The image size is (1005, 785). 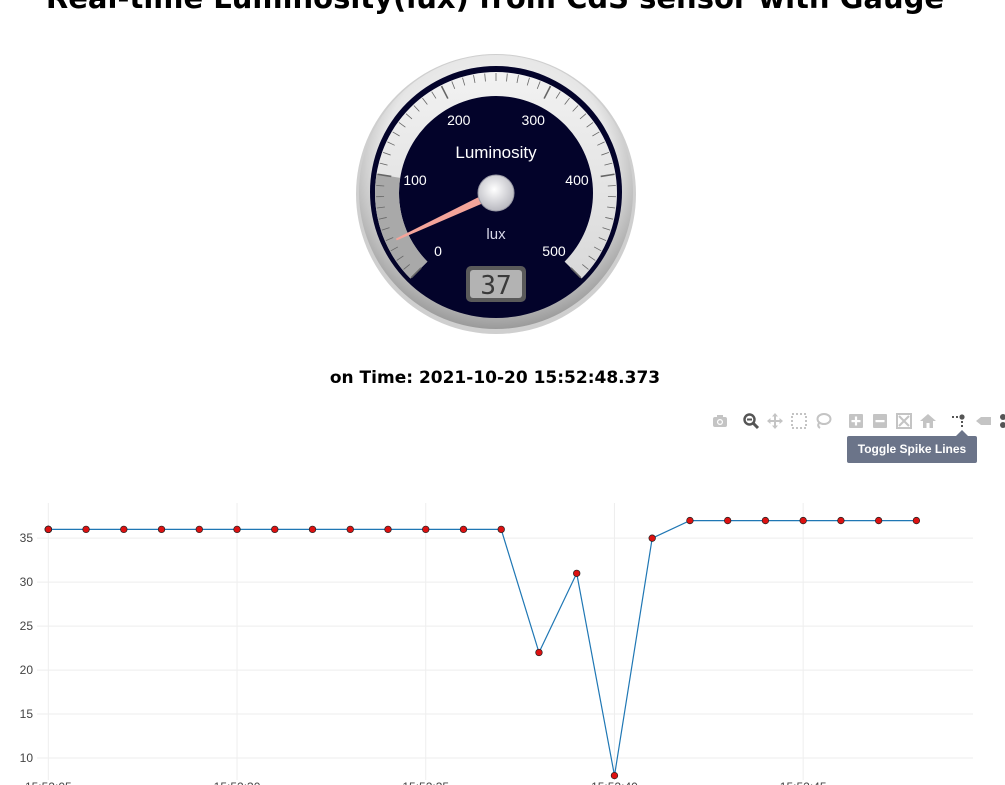 What do you see at coordinates (1001, 421) in the screenshot?
I see `hover-compare-icon` at bounding box center [1001, 421].